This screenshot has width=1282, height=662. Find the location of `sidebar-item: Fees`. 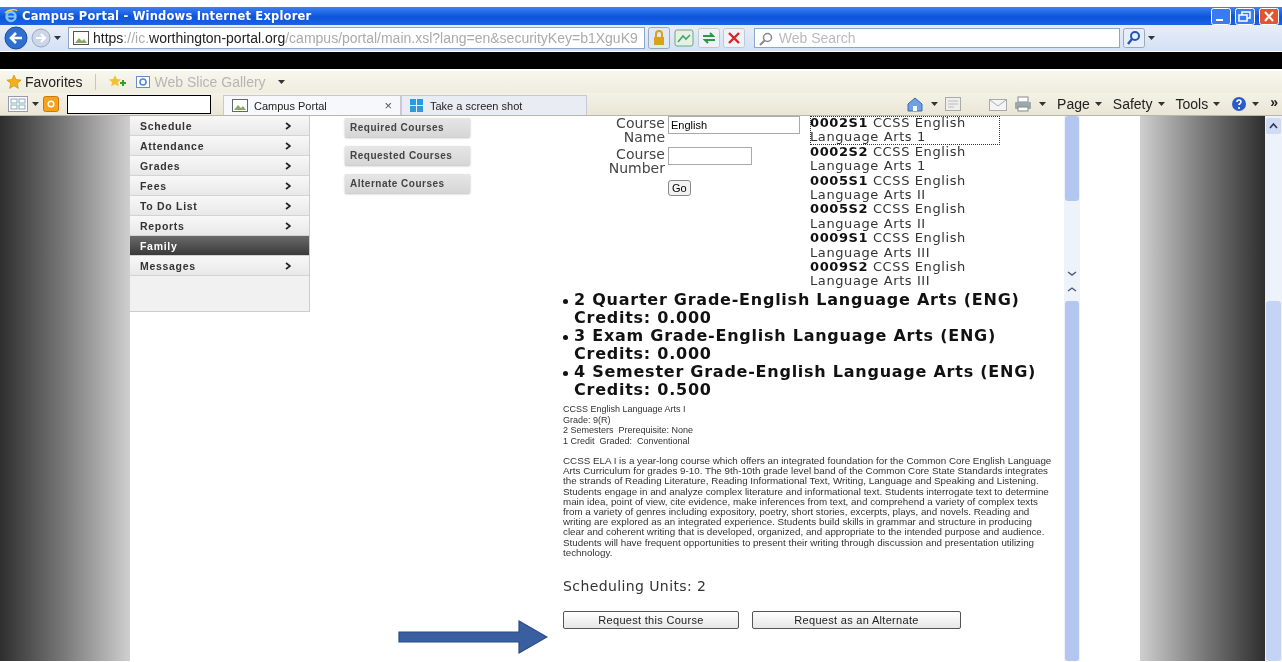

sidebar-item: Fees is located at coordinates (219, 186).